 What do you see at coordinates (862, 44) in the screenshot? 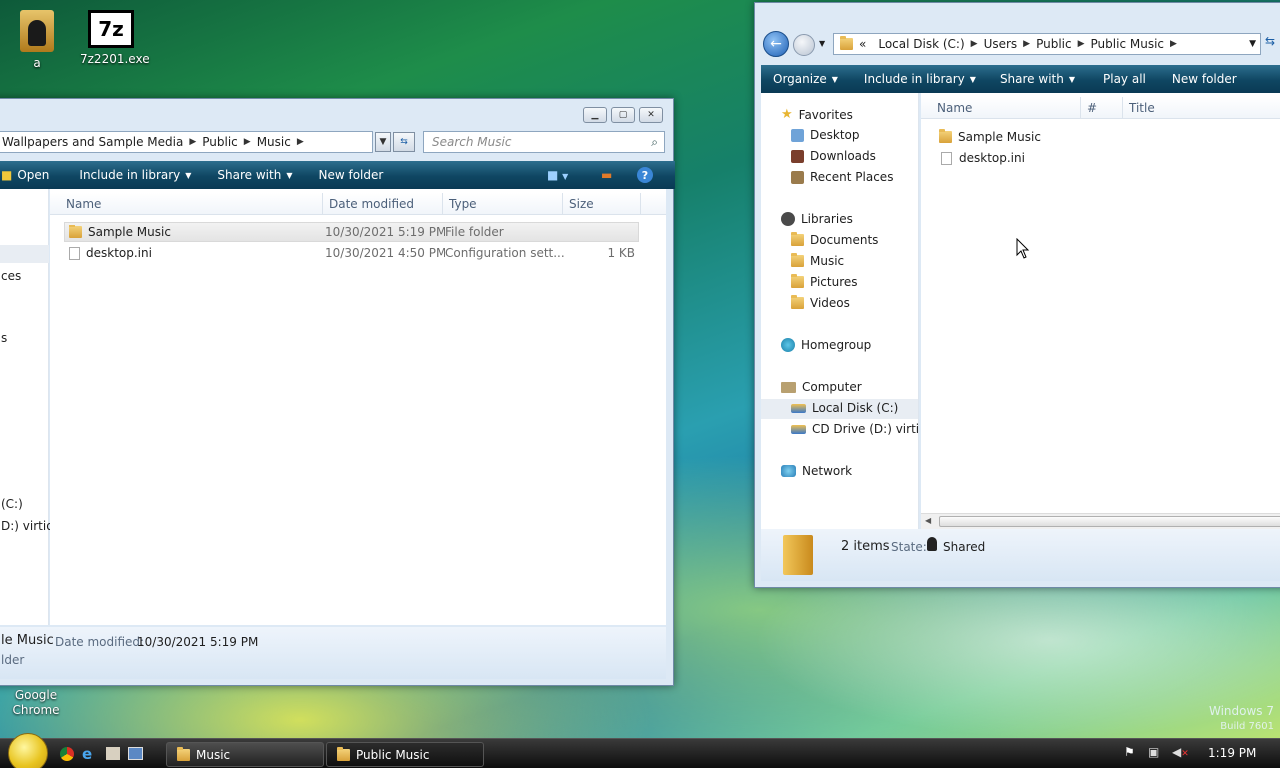
I see `breadcrumb-overflow: «` at bounding box center [862, 44].